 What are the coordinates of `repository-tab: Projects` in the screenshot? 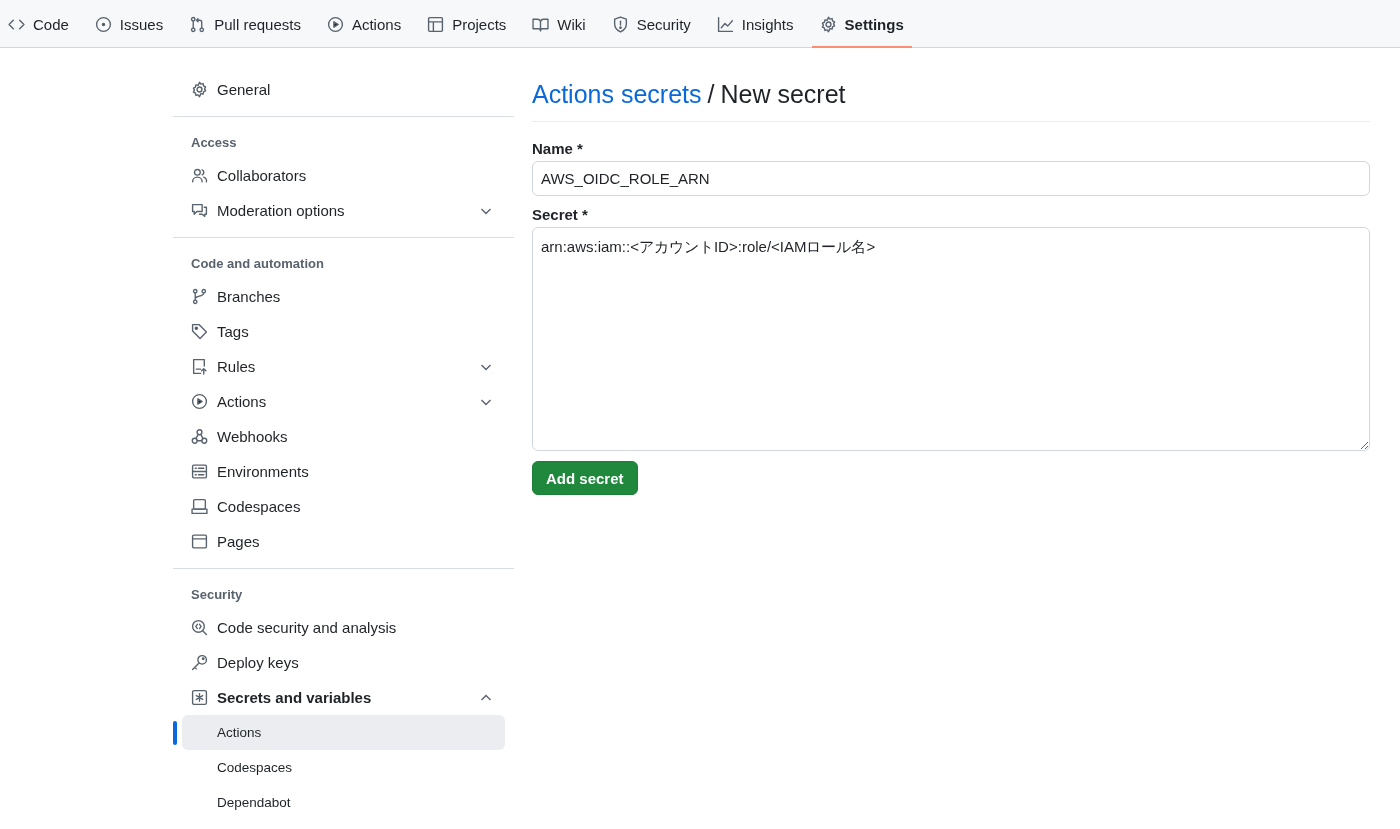 It's located at (467, 24).